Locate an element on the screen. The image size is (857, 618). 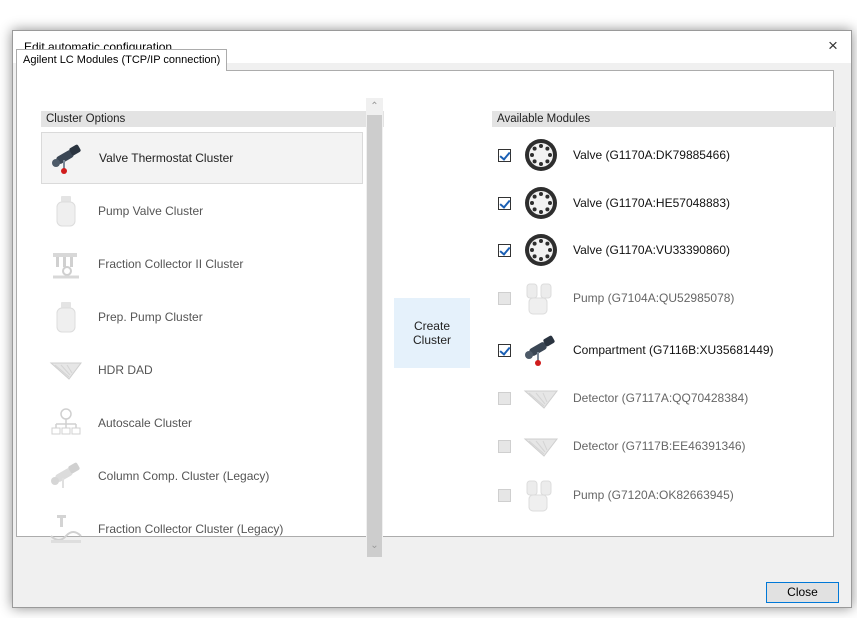
scroll-up-icon: ⌃ is located at coordinates (374, 106).